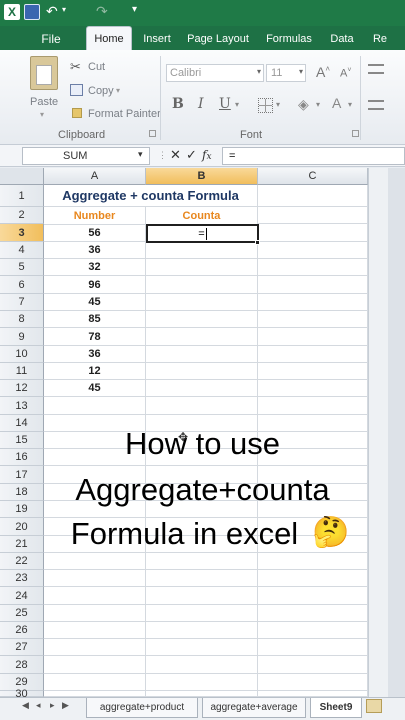 This screenshot has width=405, height=720. Describe the element at coordinates (22, 319) in the screenshot. I see `row-header: 8` at that location.